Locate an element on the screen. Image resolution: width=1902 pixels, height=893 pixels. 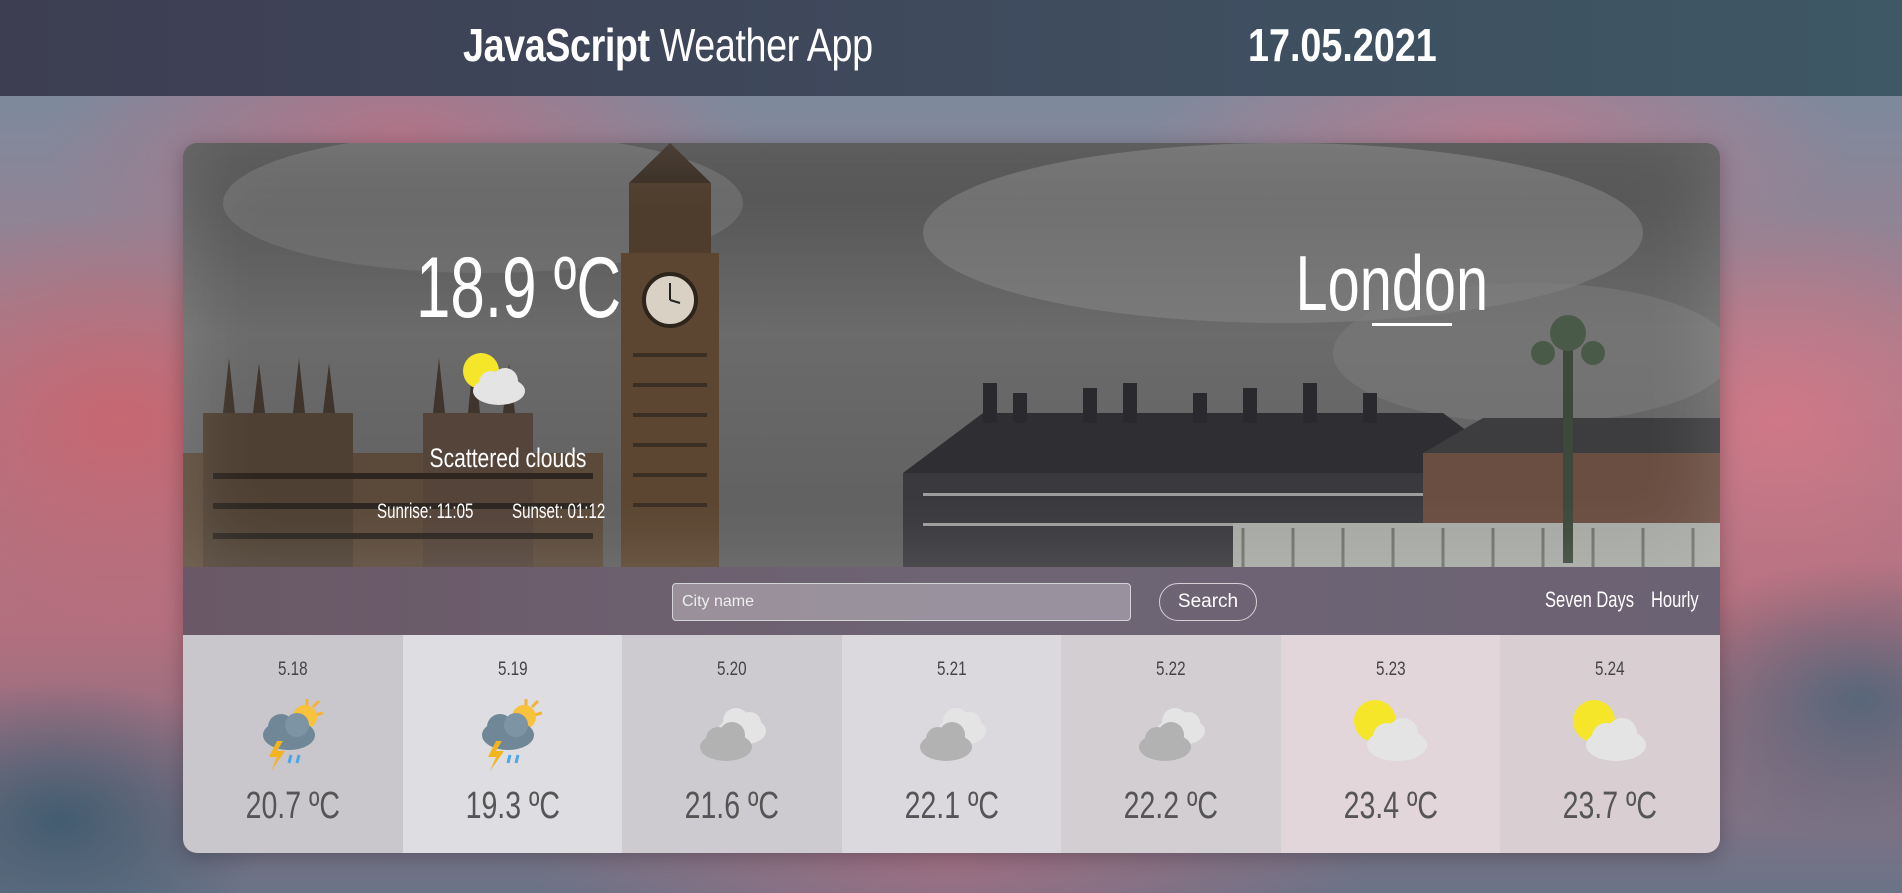
search-button: Search is located at coordinates (1208, 602).